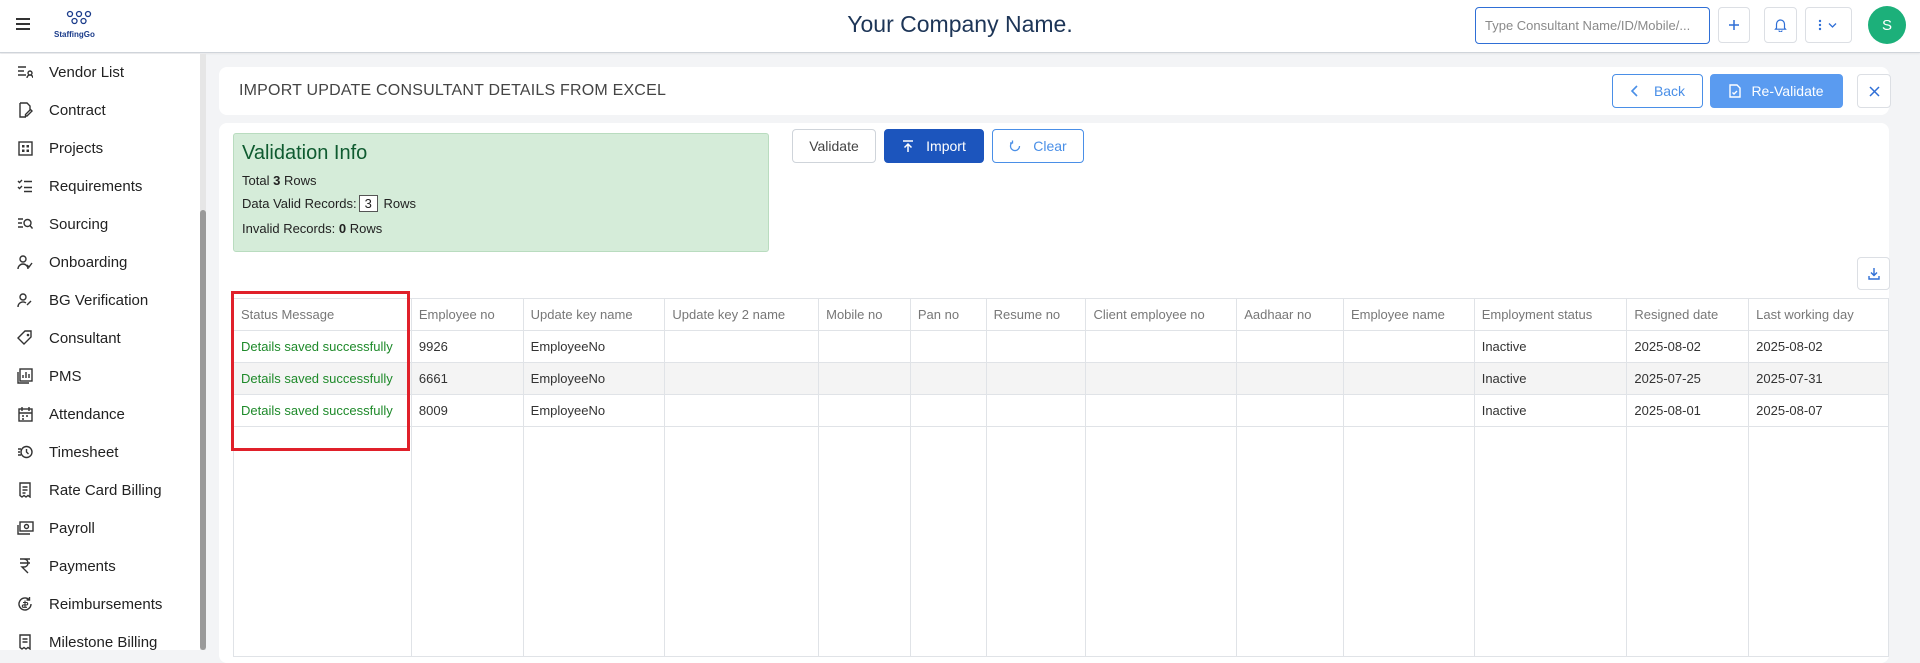  I want to click on valid-prefix: Data Valid Records:, so click(299, 203).